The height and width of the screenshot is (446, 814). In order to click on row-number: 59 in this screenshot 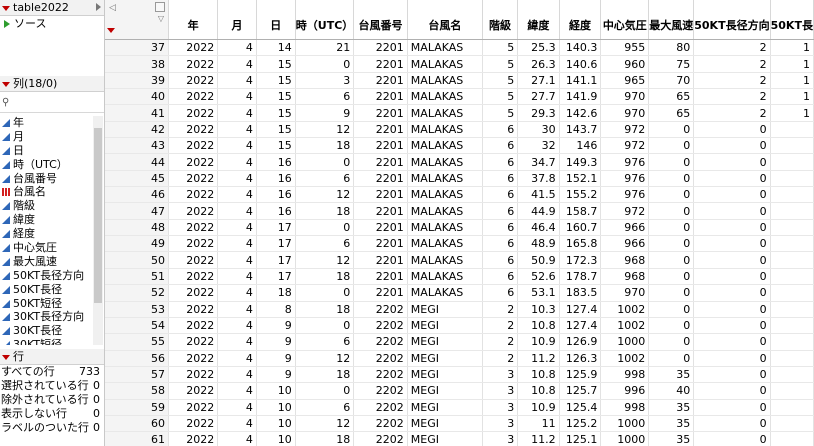, I will do `click(137, 407)`.